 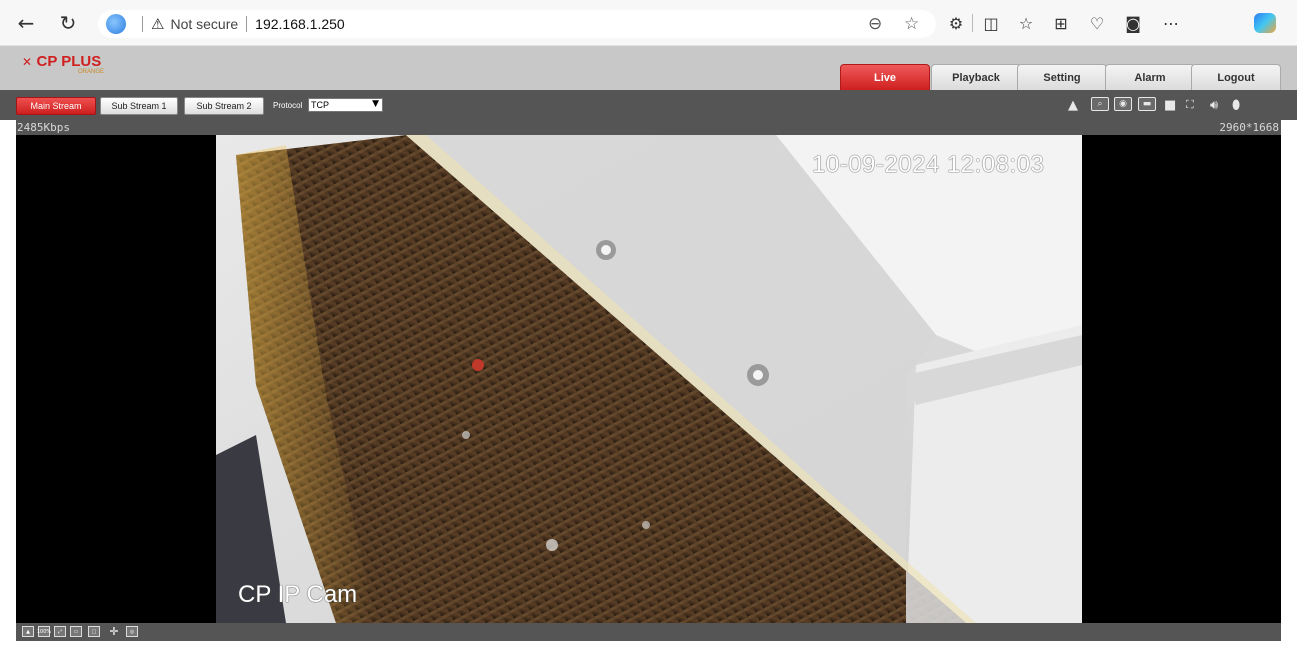 What do you see at coordinates (288, 105) in the screenshot?
I see `protocol-label: Protocol` at bounding box center [288, 105].